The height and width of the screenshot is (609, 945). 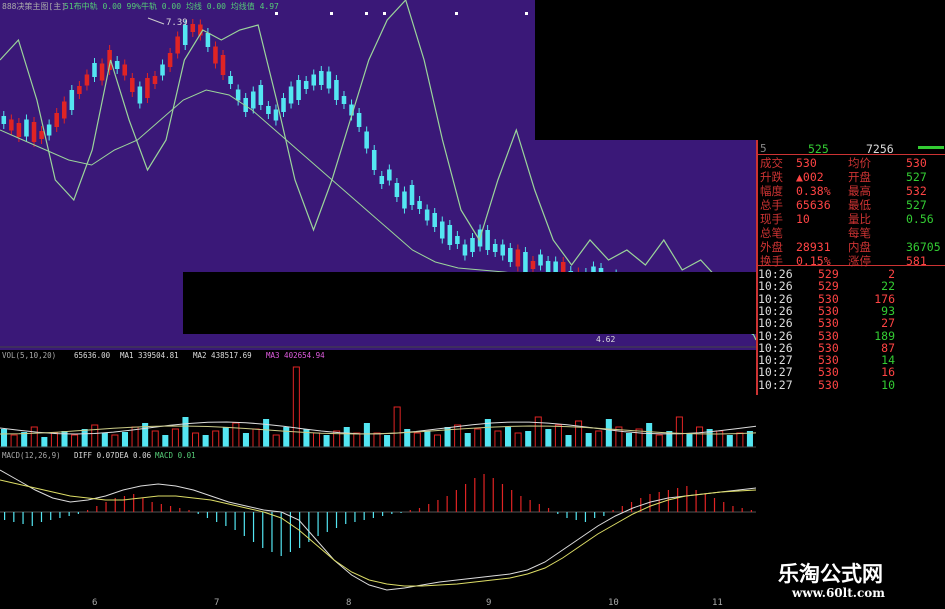 I want to click on tick-row: 10:26 529 2, so click(x=850, y=274).